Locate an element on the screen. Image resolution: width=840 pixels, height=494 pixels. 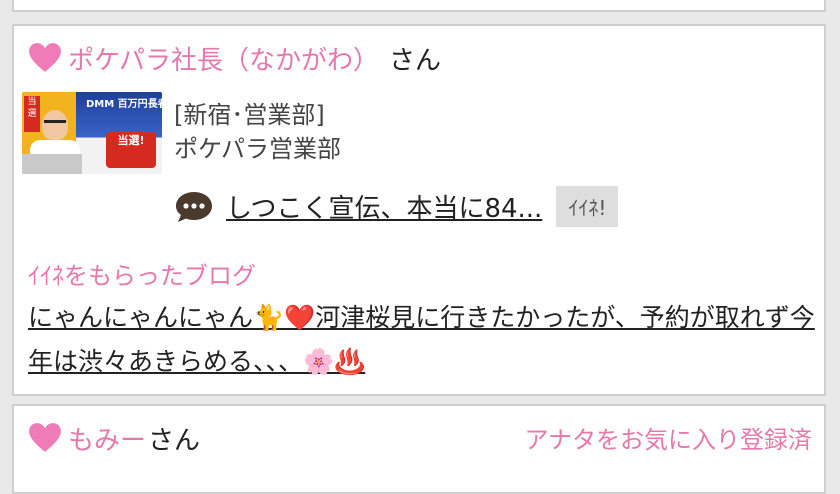
favorite-status: アナタをお気に入り登録済 is located at coordinates (668, 440).